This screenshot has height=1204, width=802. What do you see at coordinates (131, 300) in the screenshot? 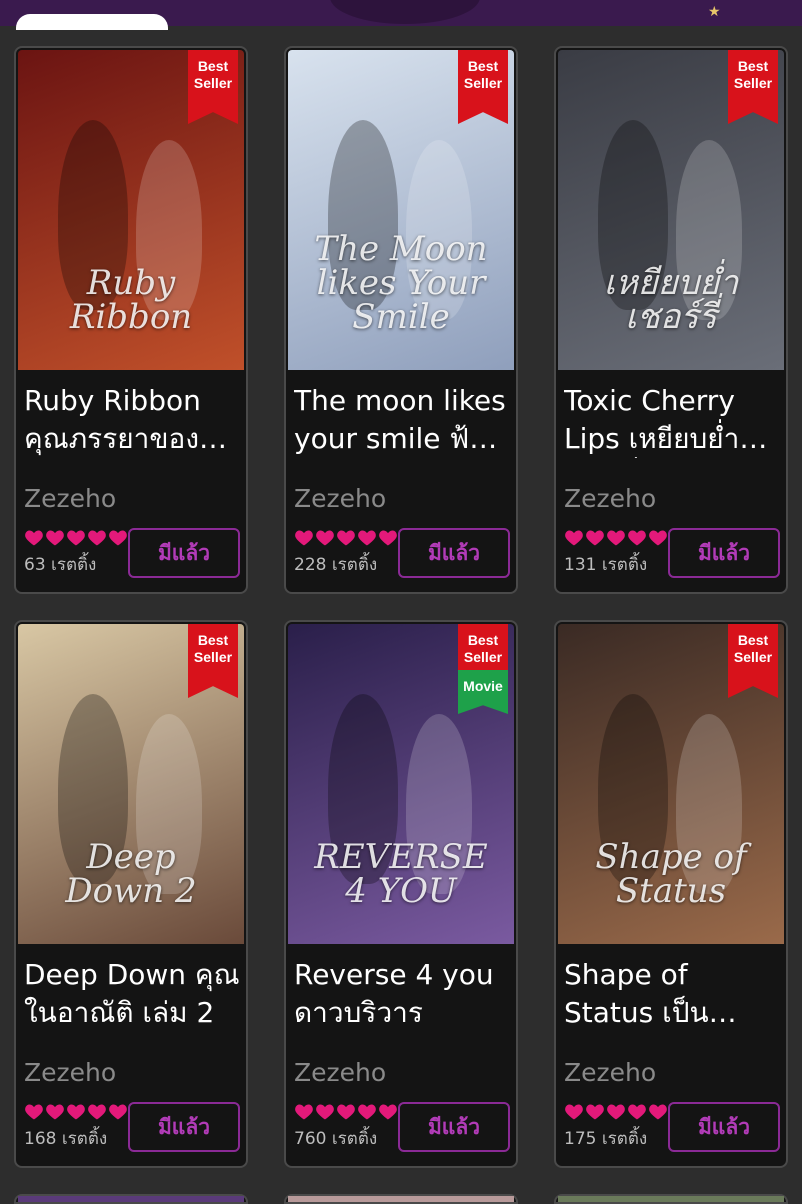
I see `cover-title: Ruby Ribbon` at bounding box center [131, 300].